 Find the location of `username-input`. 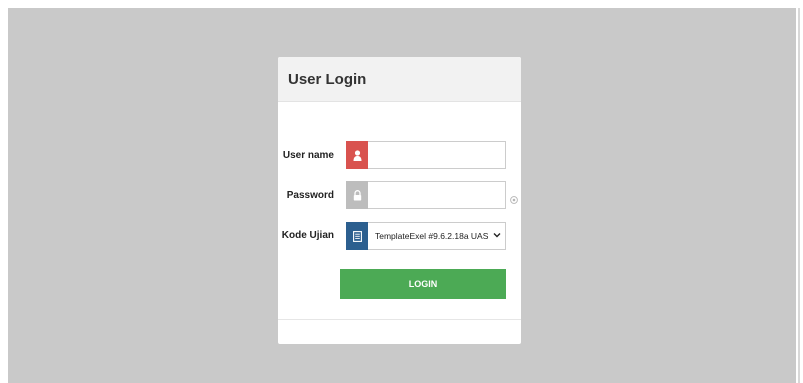

username-input is located at coordinates (437, 155).